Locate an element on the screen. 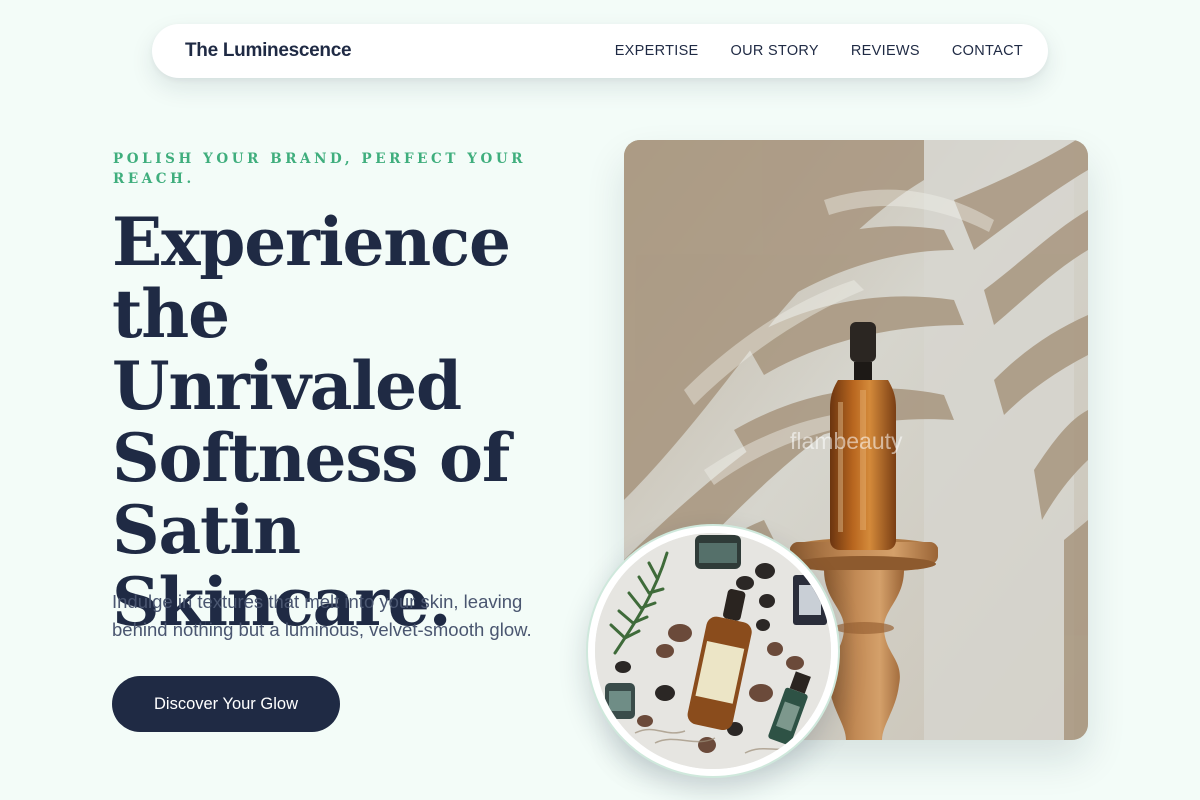 Image resolution: width=1200 pixels, height=800 pixels. headline-line: Satin is located at coordinates (206, 530).